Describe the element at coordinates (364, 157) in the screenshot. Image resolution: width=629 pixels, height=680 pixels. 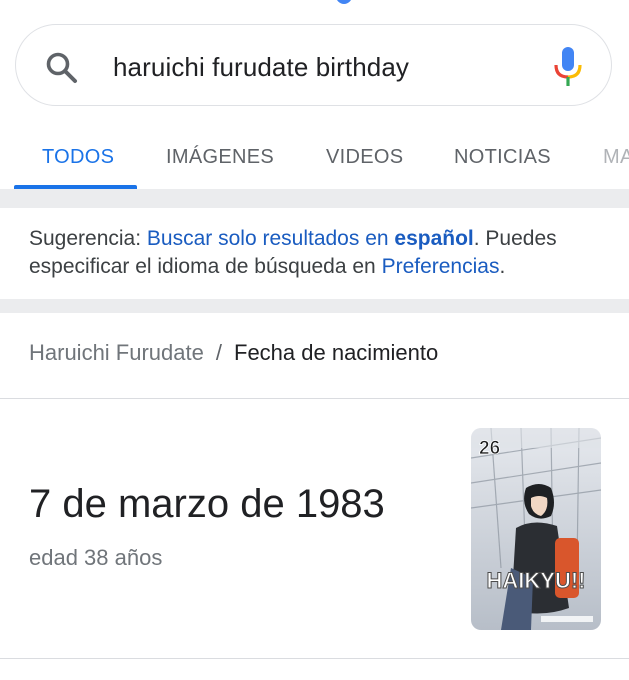
I see `tab-videos: VIDEOS` at that location.